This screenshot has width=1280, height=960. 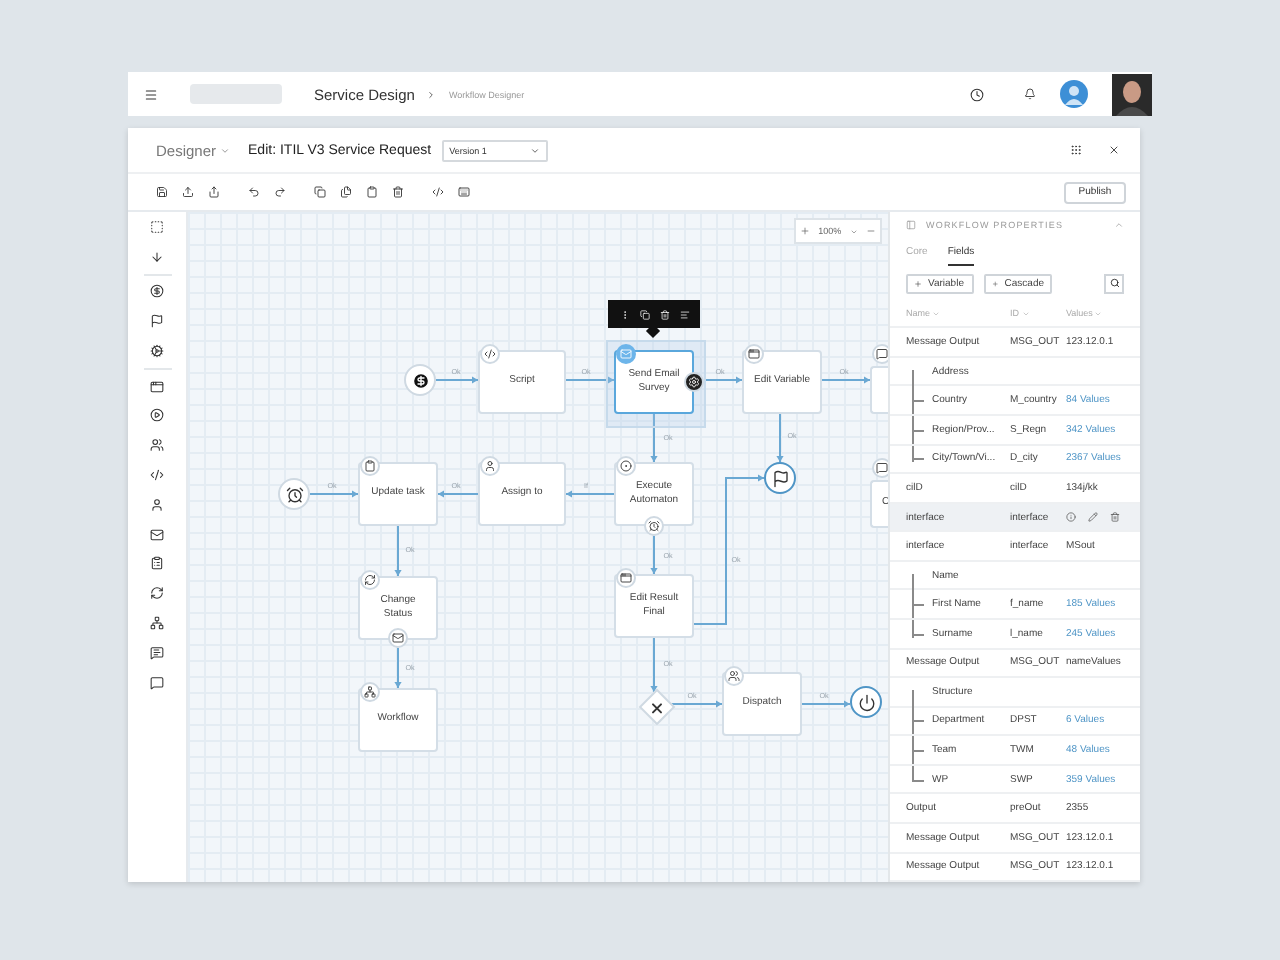 I want to click on edit-icon, so click(x=1093, y=517).